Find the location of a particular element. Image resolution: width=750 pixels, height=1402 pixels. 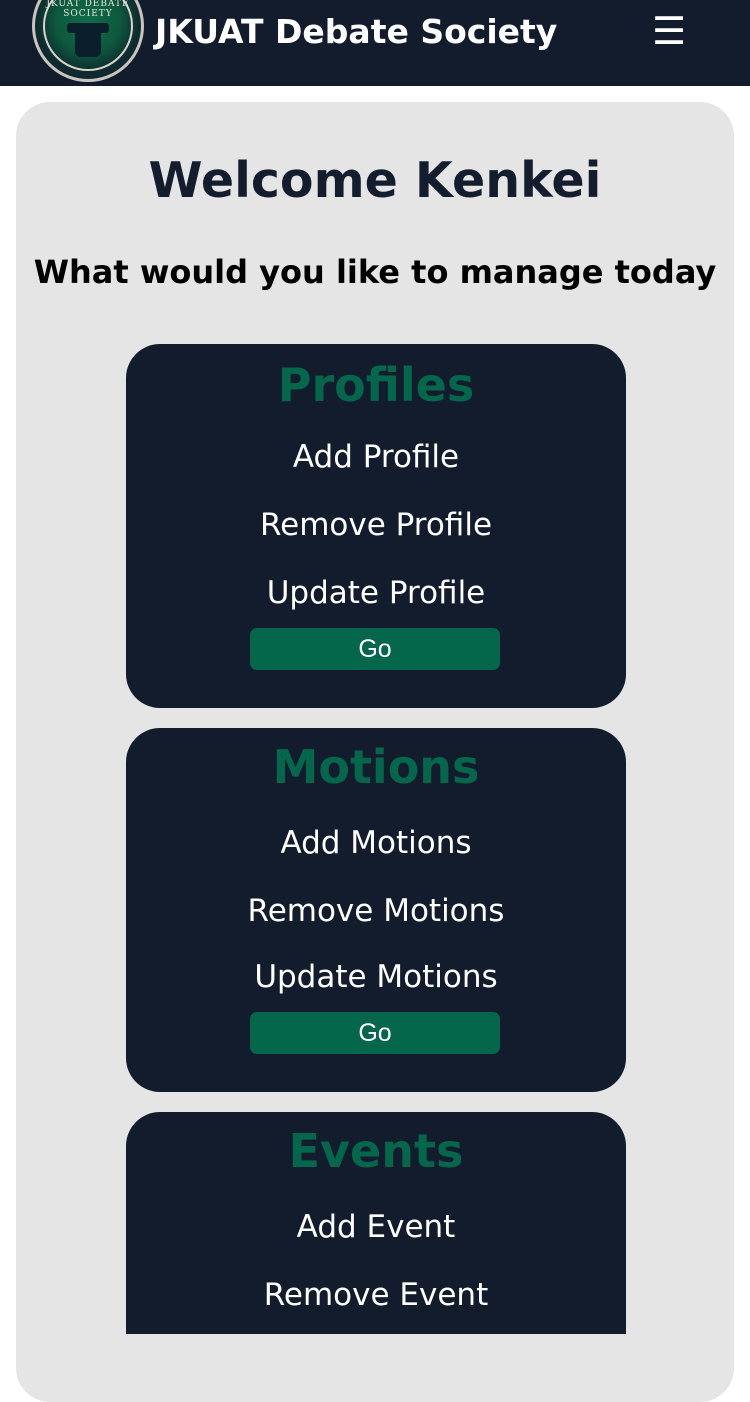

hamburger-menu-icon: ☰ is located at coordinates (669, 31).